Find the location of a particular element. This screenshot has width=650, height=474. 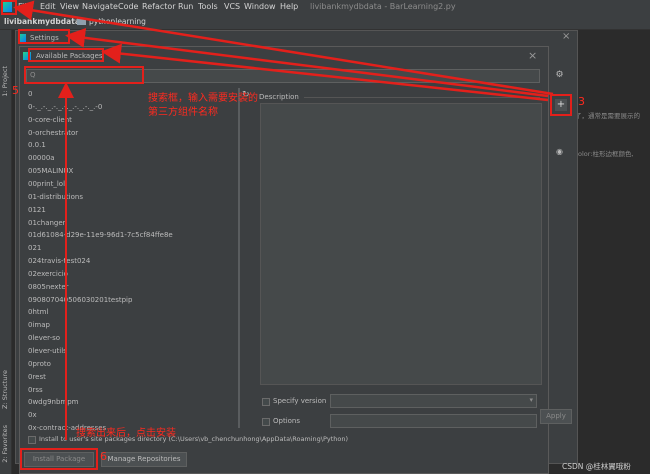

annotation-number-6: 6 is located at coordinates (103, 456).